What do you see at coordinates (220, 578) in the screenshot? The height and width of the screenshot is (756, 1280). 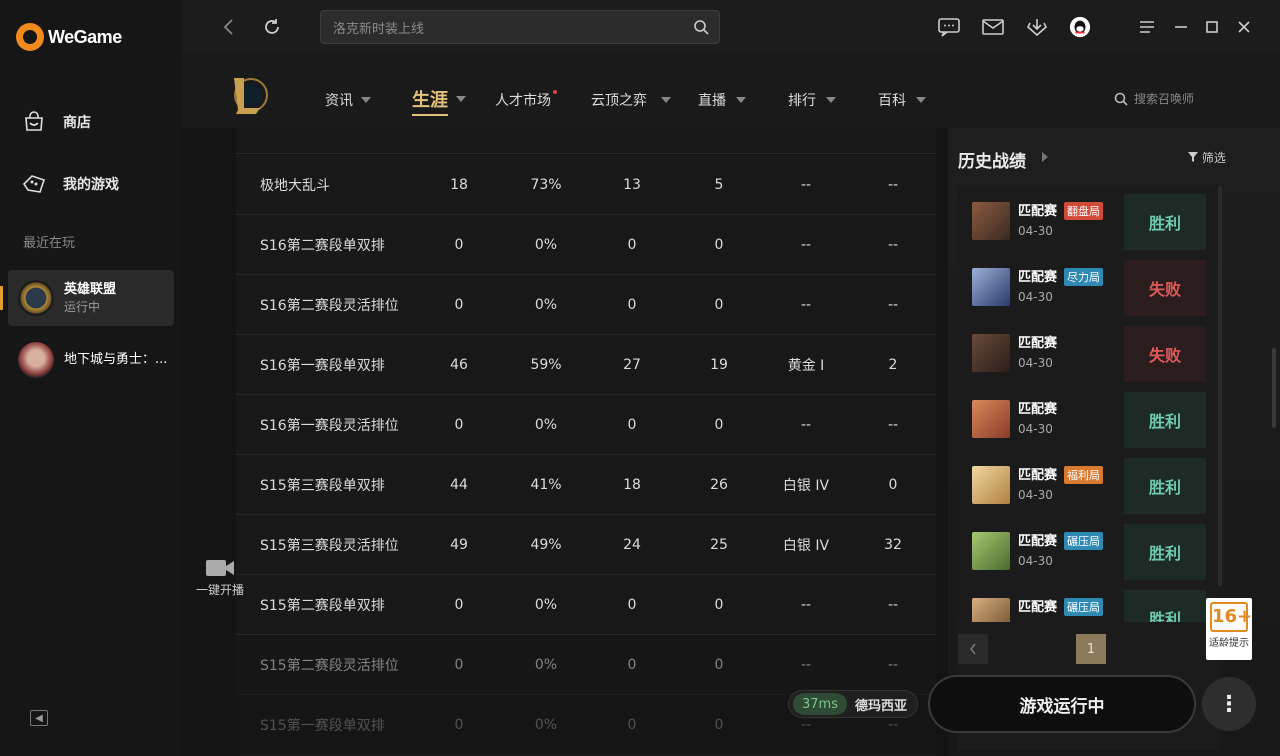 I see `one-click-live-button: 一键开播` at bounding box center [220, 578].